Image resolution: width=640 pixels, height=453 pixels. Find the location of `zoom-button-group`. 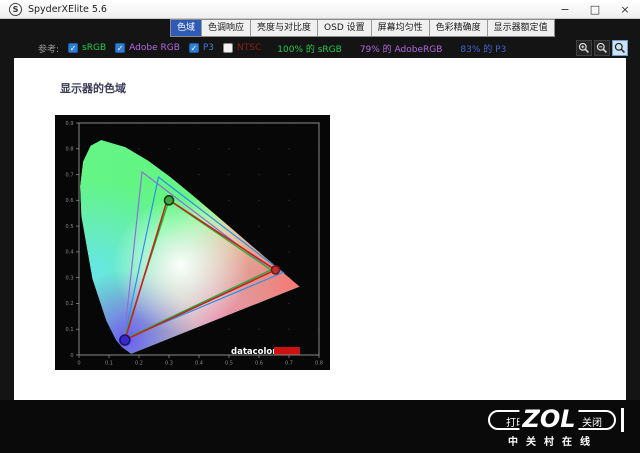

zoom-button-group is located at coordinates (602, 48).